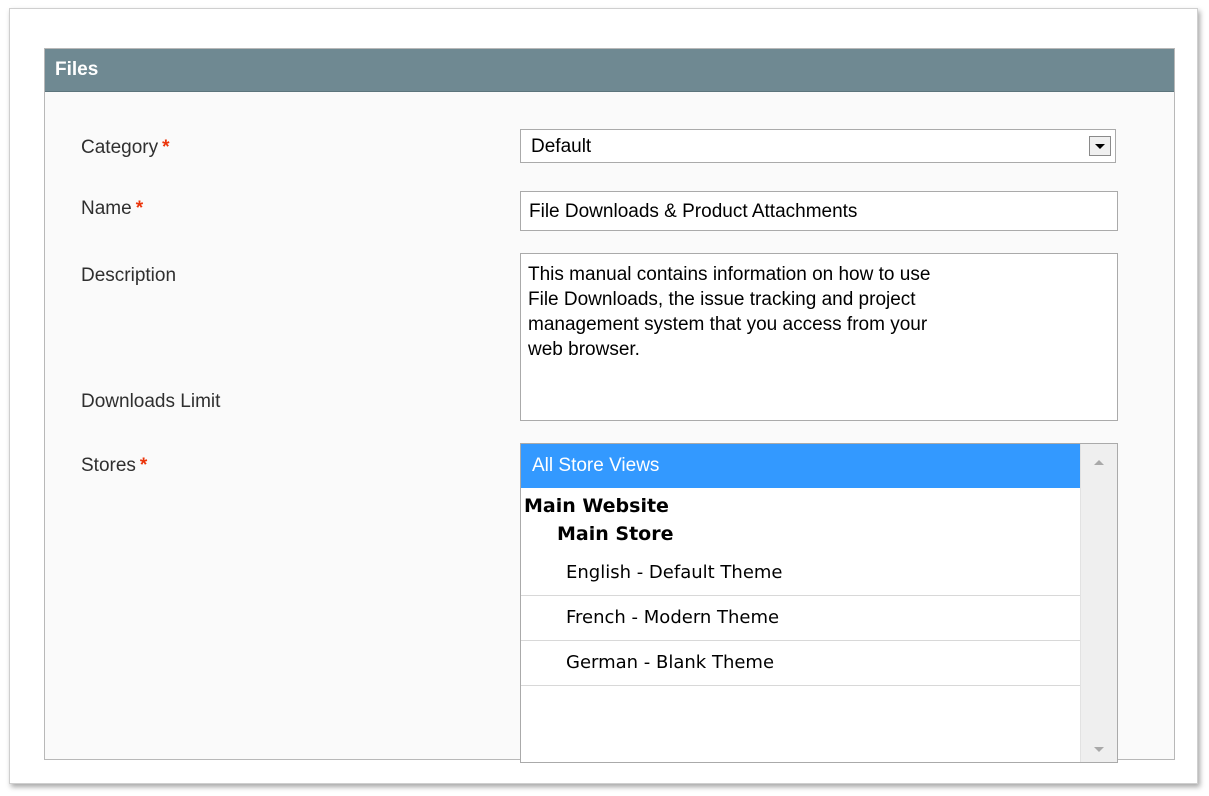  What do you see at coordinates (1098, 603) in the screenshot?
I see `scrollbar` at bounding box center [1098, 603].